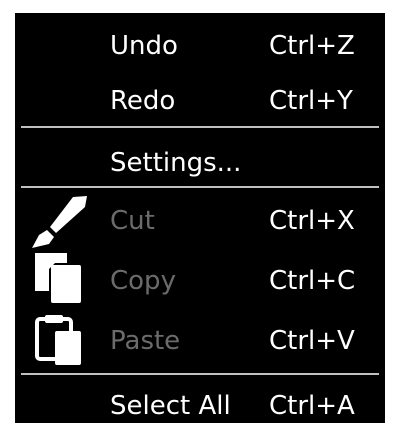 This screenshot has width=399, height=434. I want to click on menu-item-shortcut: Ctrl+A, so click(312, 406).